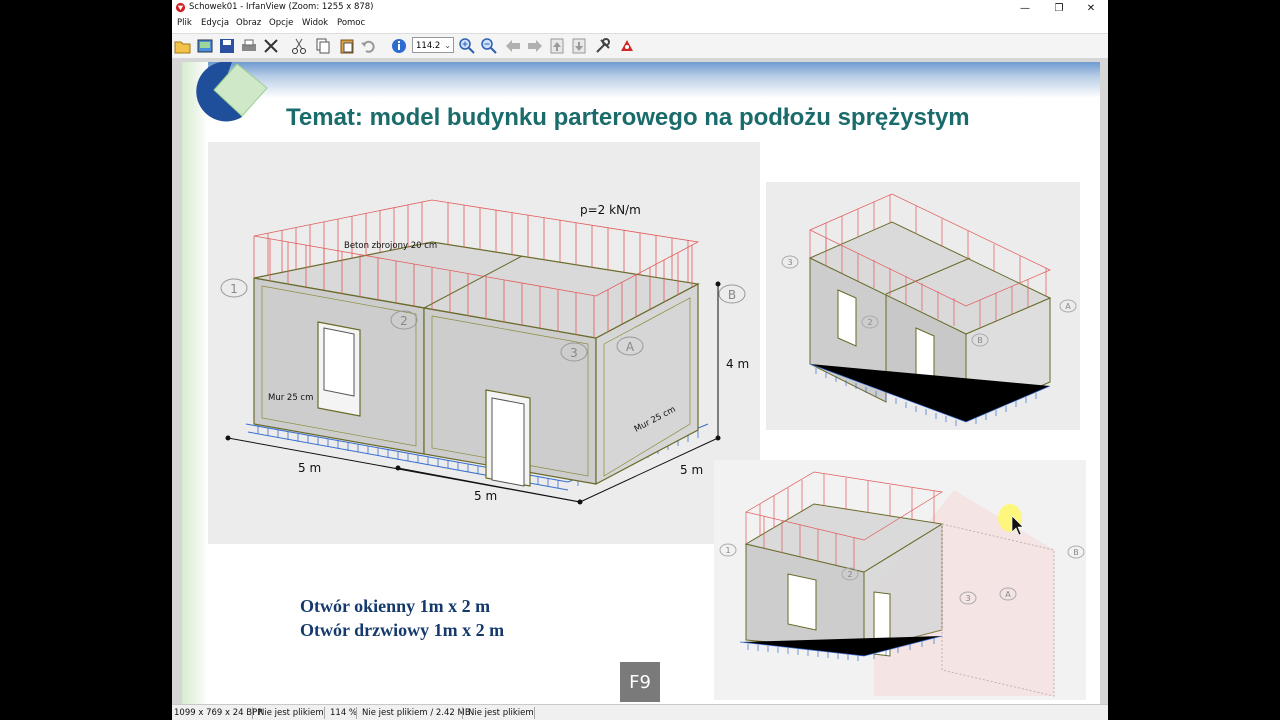 This screenshot has height=720, width=1280. I want to click on wall-label-left: Mur 25 cm, so click(290, 398).